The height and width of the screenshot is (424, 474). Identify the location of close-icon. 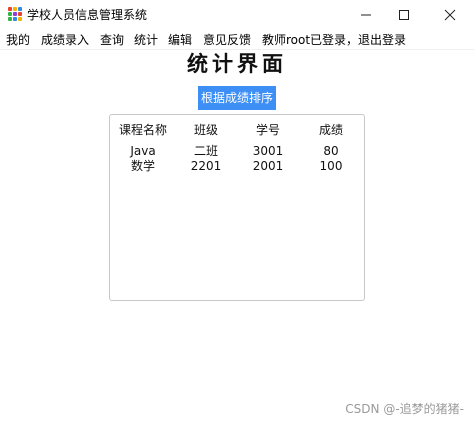
(450, 15).